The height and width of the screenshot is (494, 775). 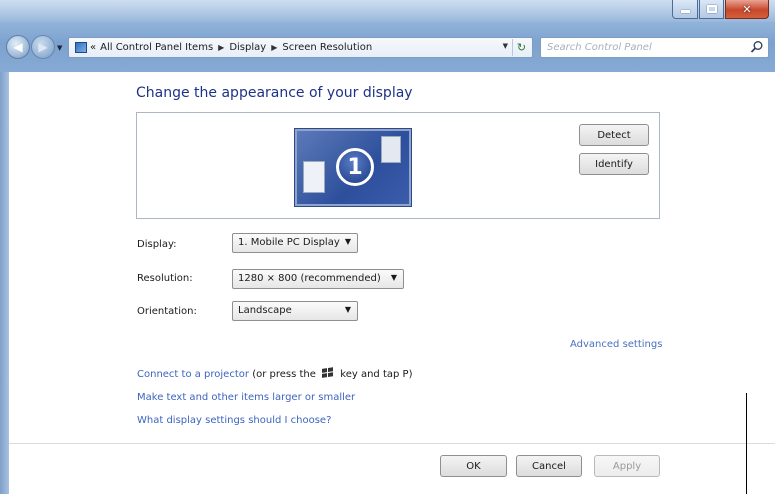 I want to click on screen-edge-line, so click(x=746, y=443).